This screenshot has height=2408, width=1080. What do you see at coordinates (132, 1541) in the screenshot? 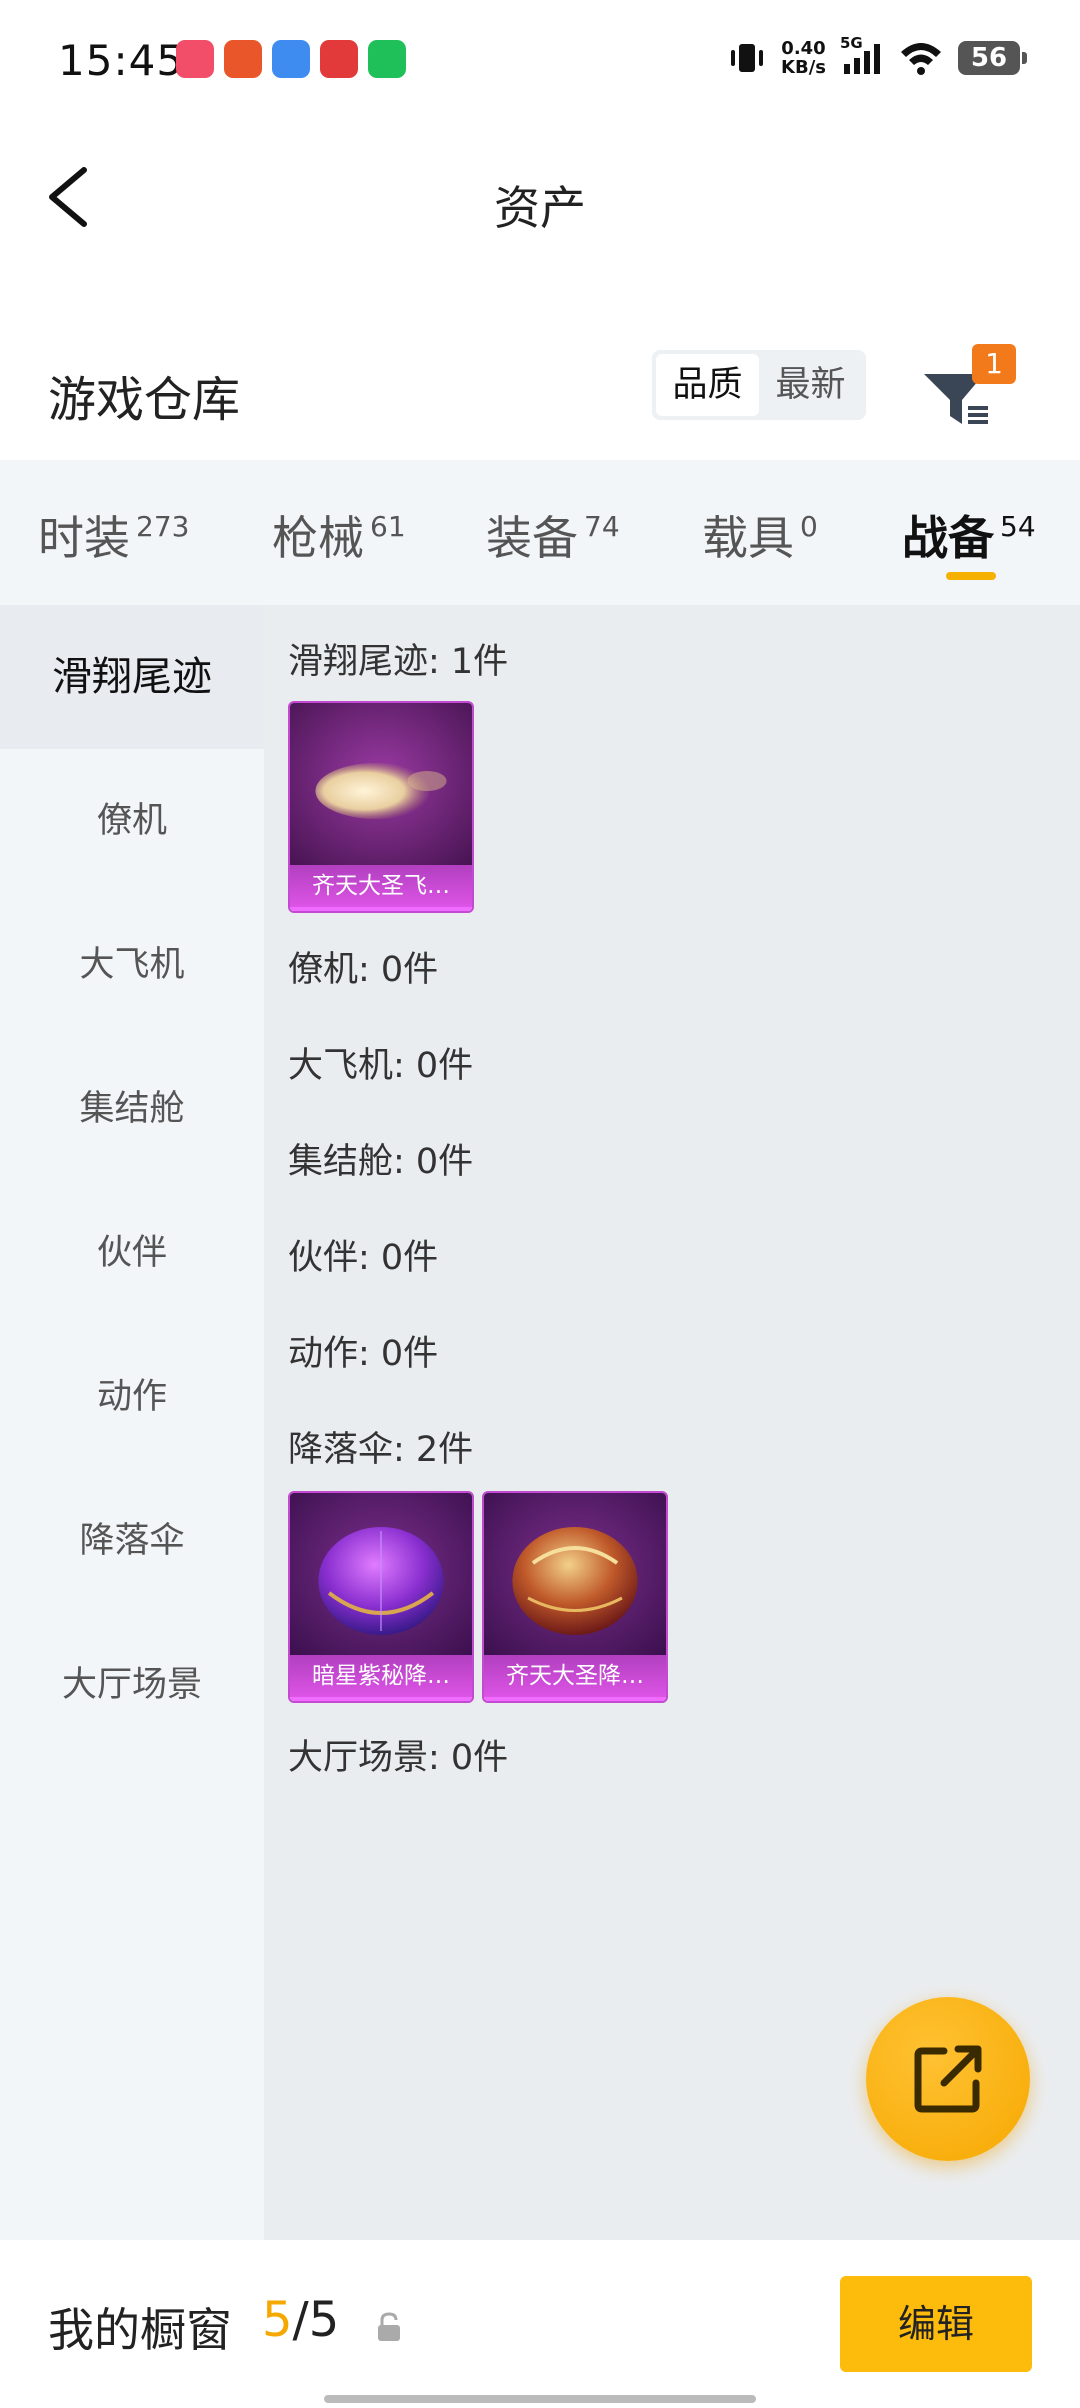
I see `sub-nav-parachute: 降落伞` at bounding box center [132, 1541].